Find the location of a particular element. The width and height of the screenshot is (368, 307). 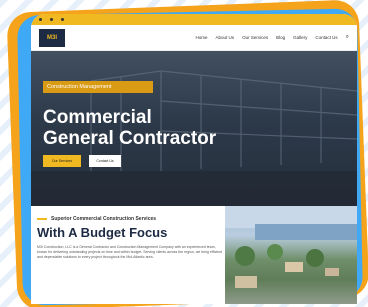

nav-item-home: Home is located at coordinates (202, 37).